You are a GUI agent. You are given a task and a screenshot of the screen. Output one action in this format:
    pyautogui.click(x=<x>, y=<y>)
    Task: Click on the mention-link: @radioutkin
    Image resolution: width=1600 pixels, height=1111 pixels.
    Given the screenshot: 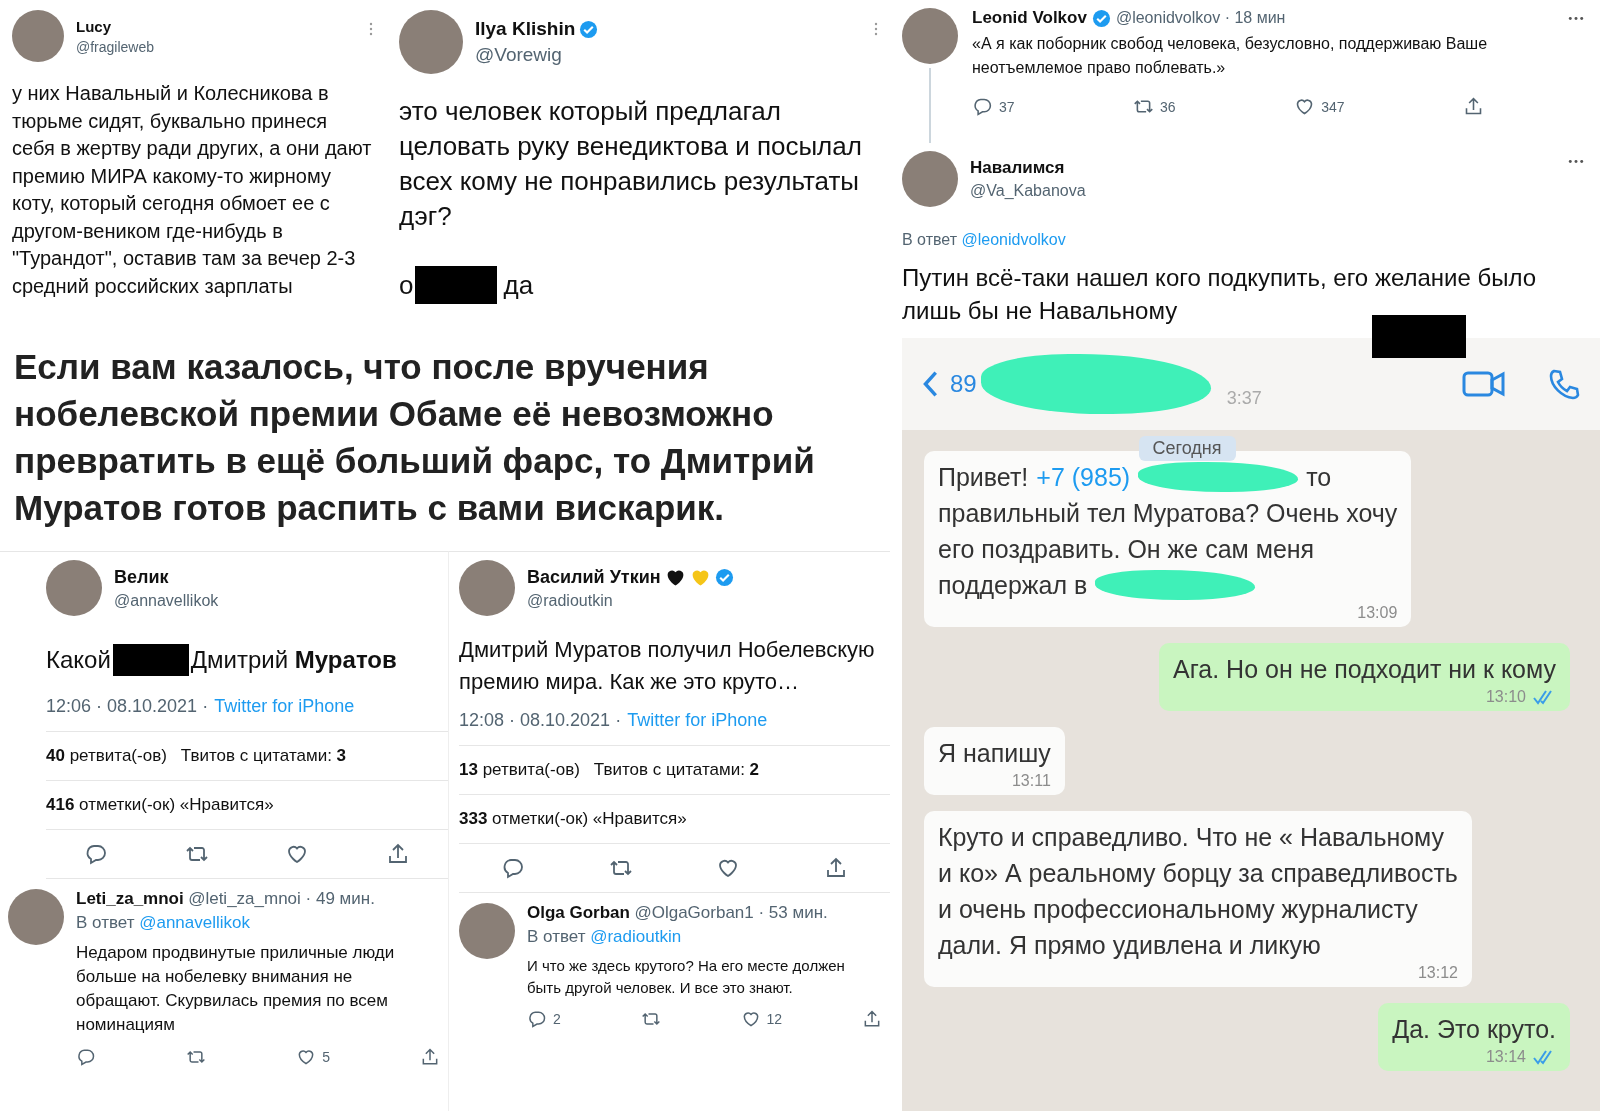 What is the action you would take?
    pyautogui.click(x=636, y=936)
    